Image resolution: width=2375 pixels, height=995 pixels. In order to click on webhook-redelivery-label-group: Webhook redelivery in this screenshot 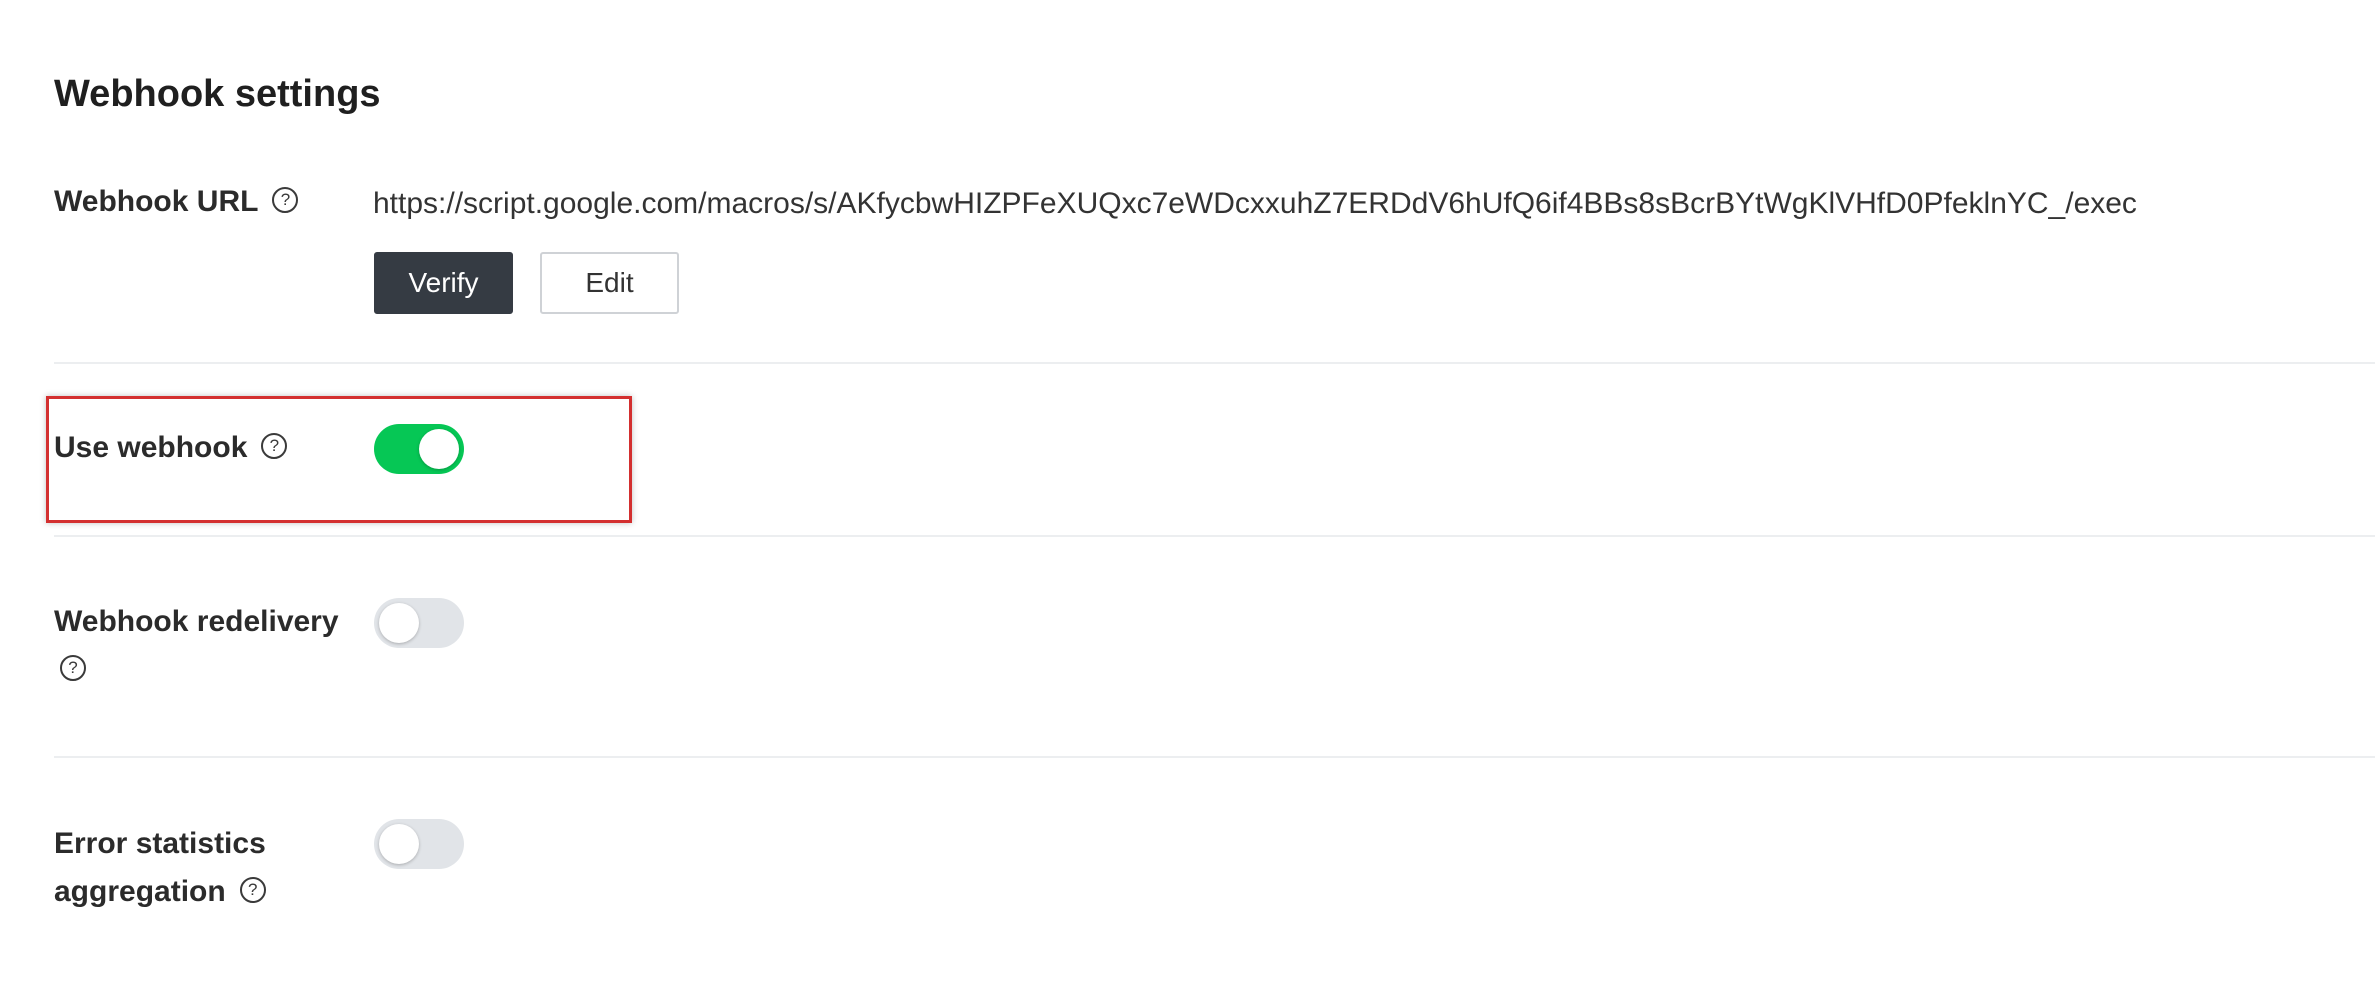, I will do `click(196, 622)`.